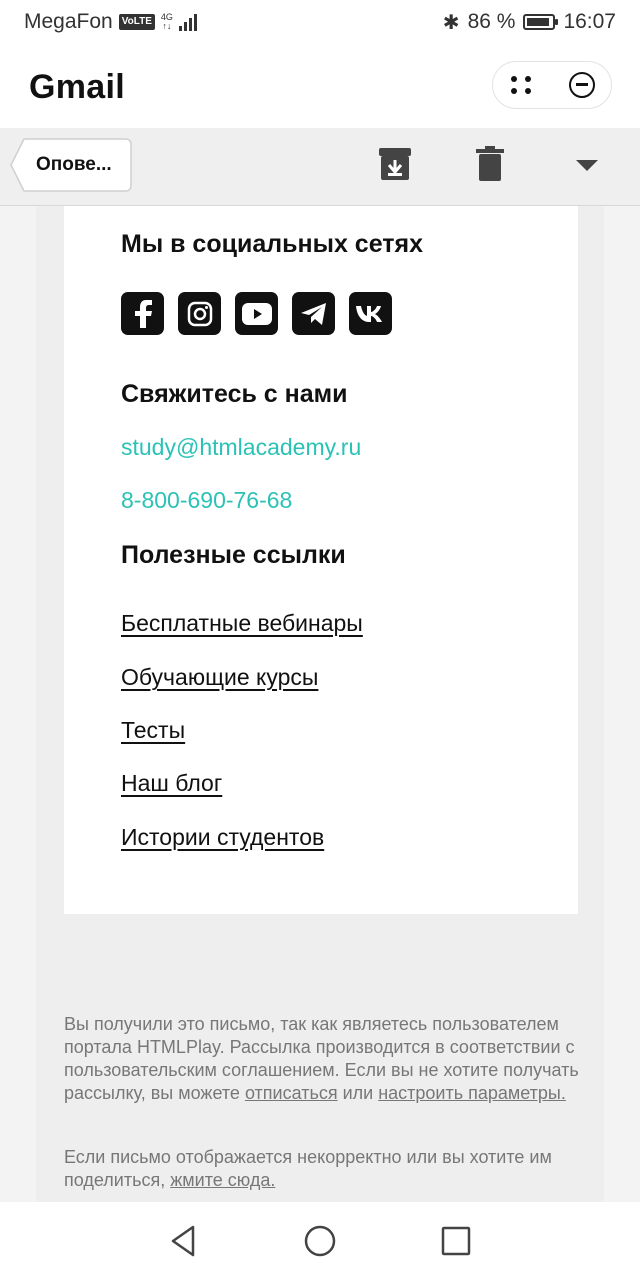  I want to click on signal-icon, so click(187, 22).